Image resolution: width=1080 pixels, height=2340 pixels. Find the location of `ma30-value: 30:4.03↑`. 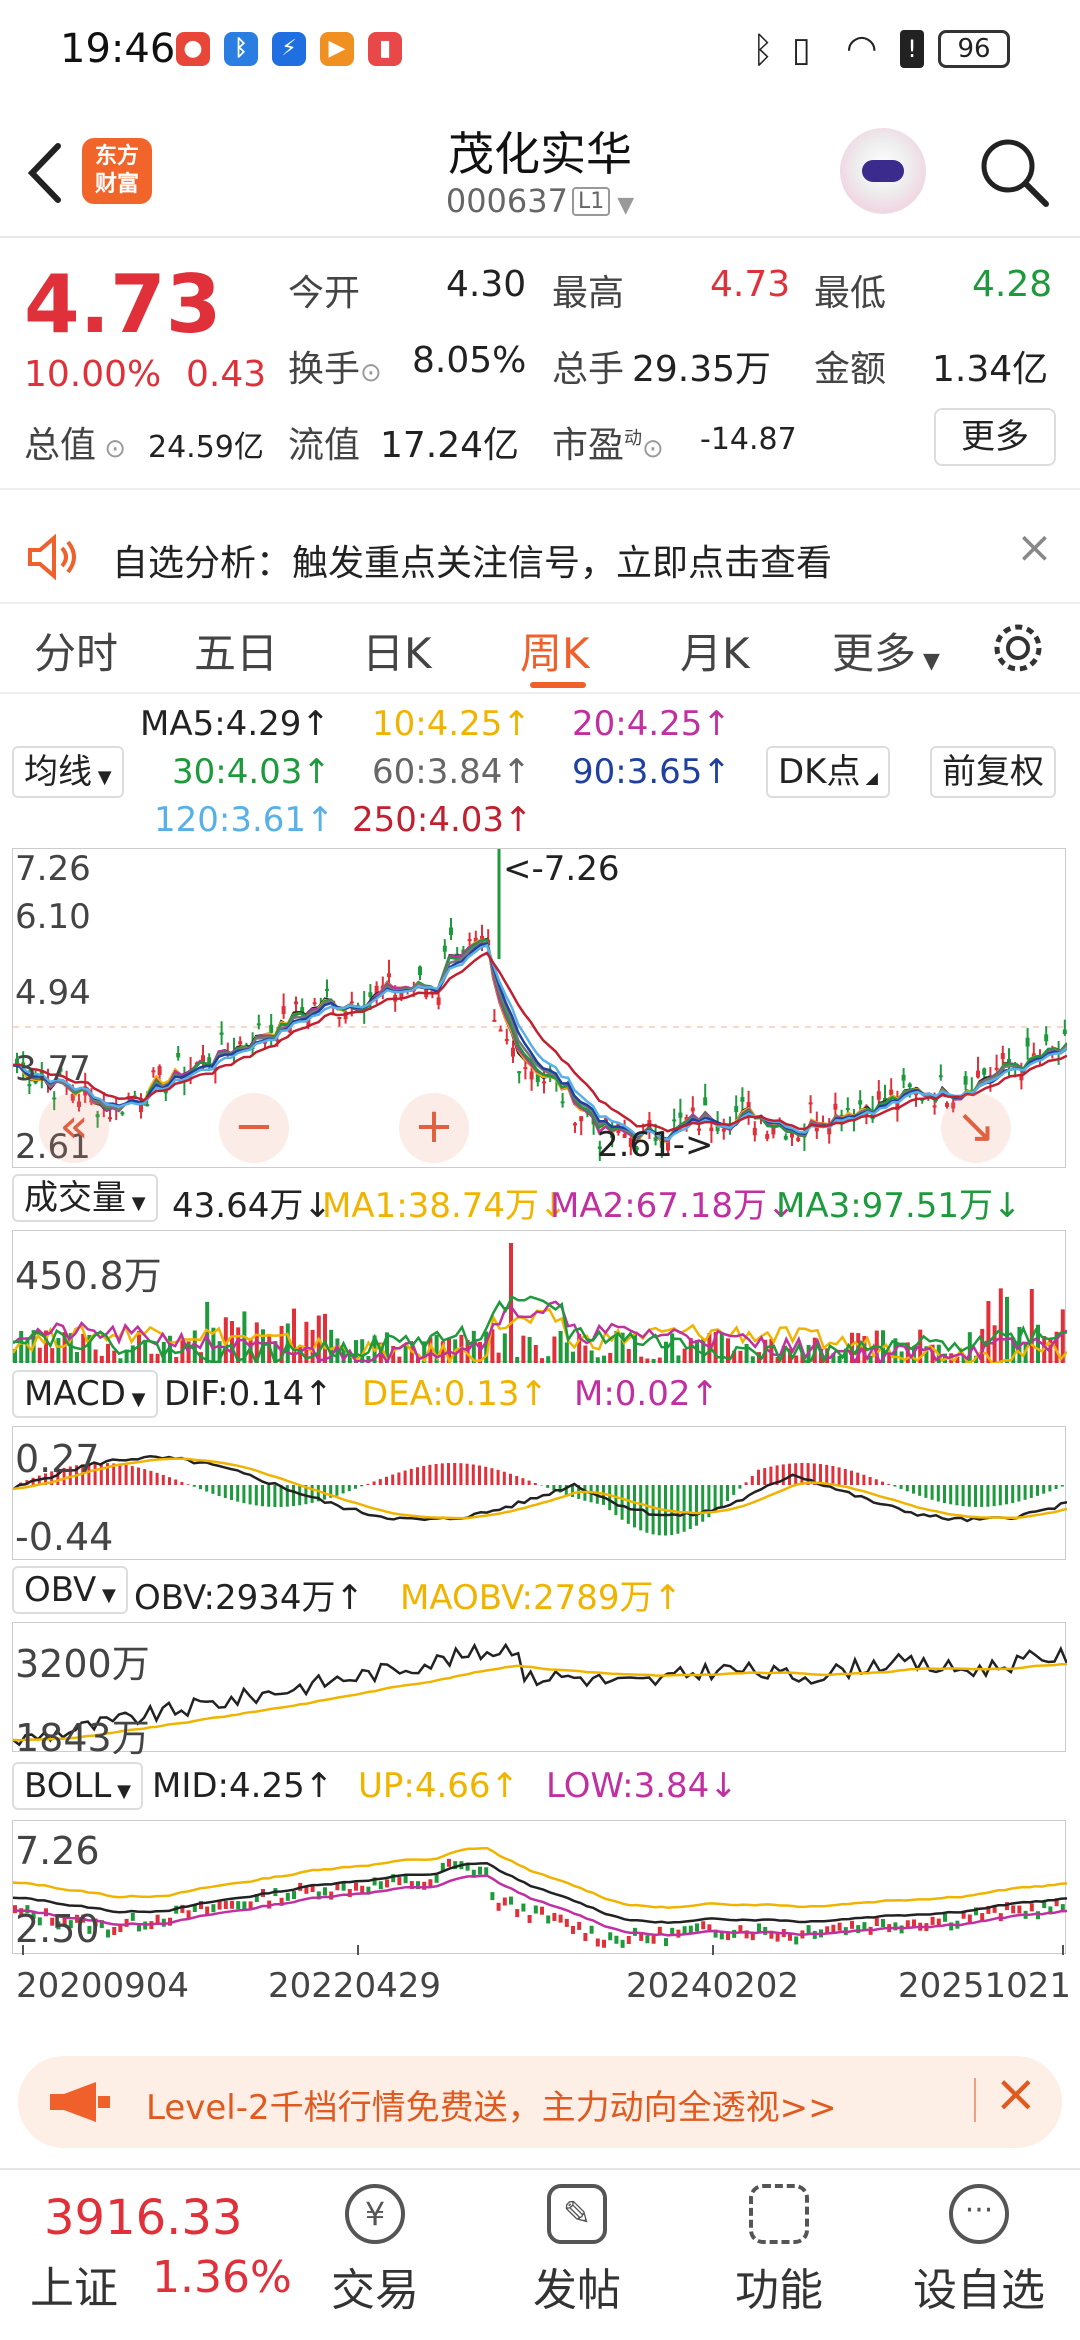

ma30-value: 30:4.03↑ is located at coordinates (251, 772).